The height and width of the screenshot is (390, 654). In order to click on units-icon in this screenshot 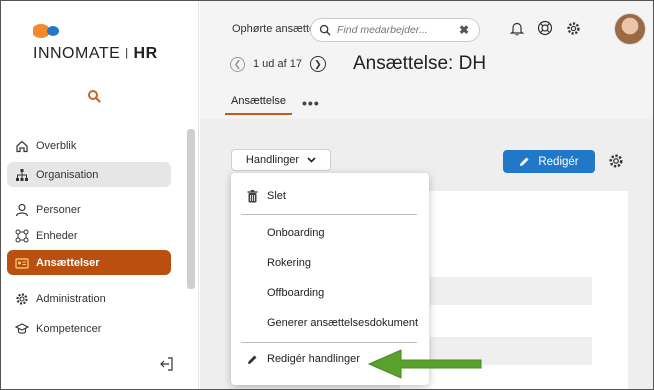, I will do `click(22, 236)`.